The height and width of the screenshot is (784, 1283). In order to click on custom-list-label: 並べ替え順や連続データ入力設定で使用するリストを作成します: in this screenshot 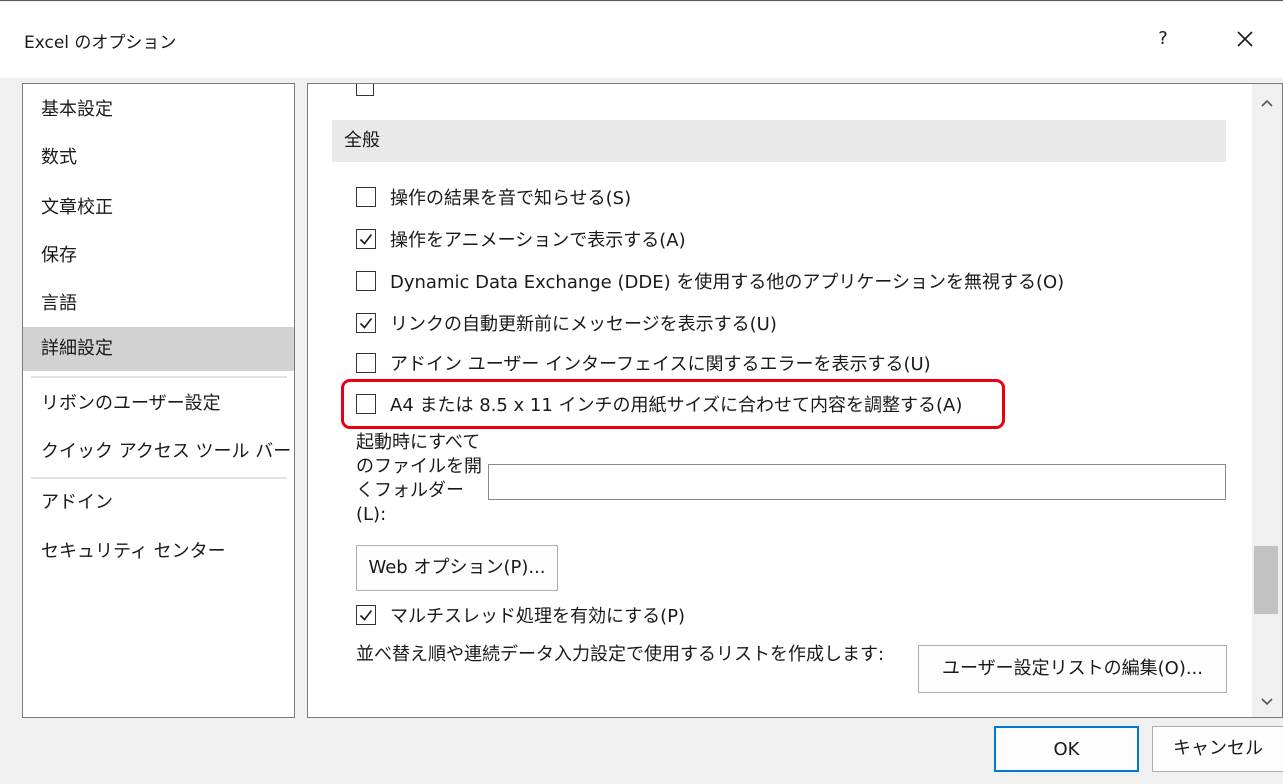, I will do `click(620, 654)`.